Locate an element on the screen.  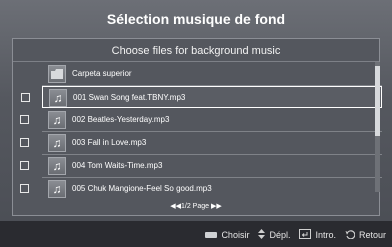
help-choose: Choisir is located at coordinates (227, 235).